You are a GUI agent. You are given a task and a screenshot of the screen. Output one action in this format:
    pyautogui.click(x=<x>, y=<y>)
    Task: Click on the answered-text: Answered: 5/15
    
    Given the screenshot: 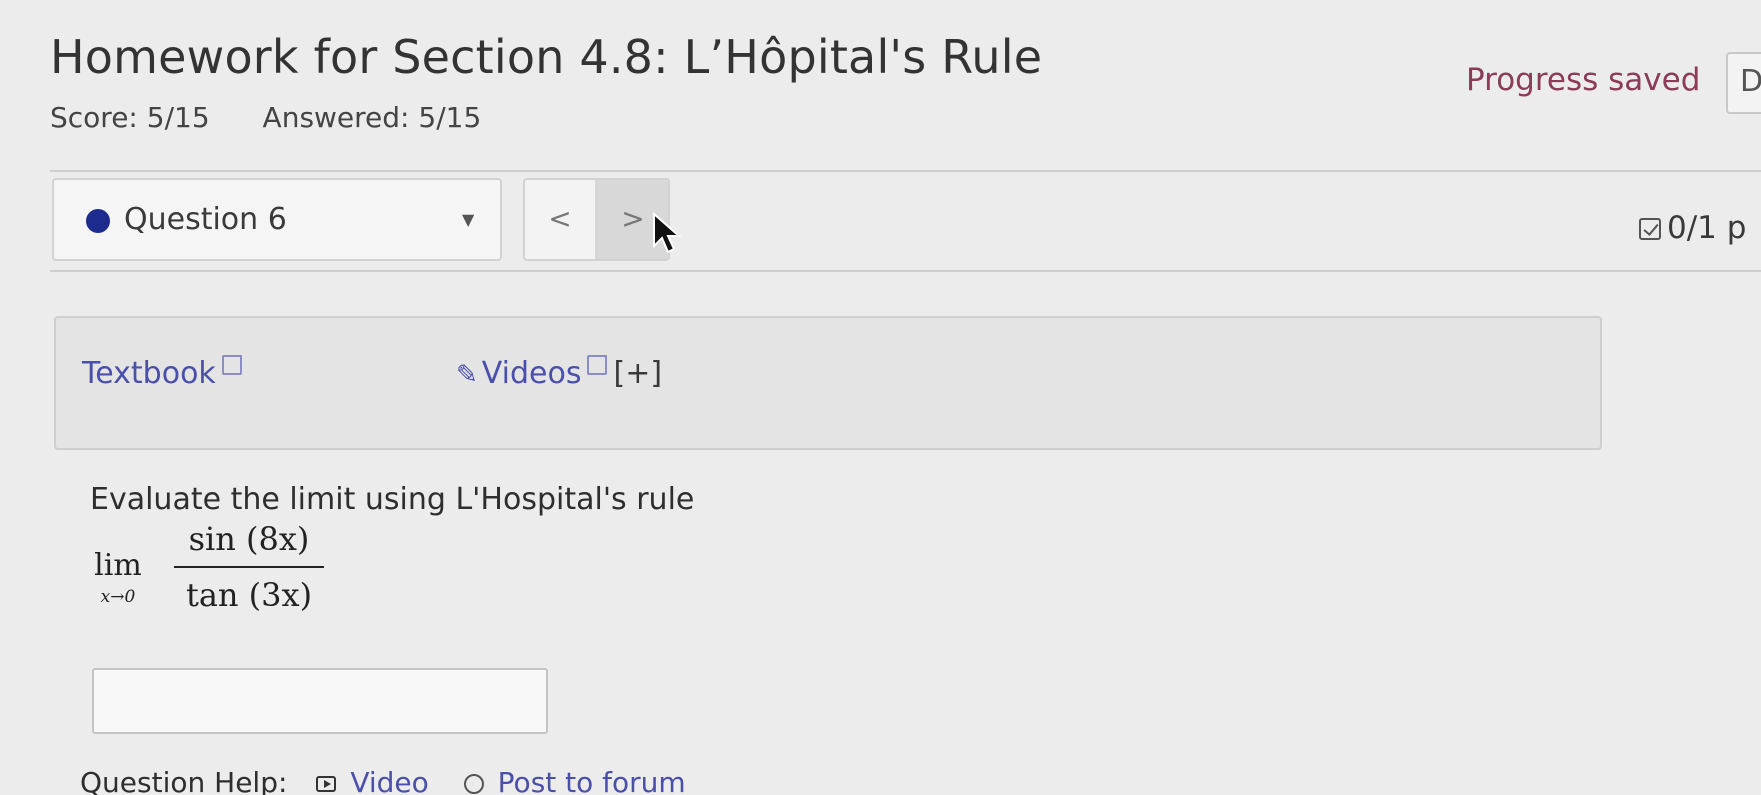 What is the action you would take?
    pyautogui.click(x=372, y=117)
    